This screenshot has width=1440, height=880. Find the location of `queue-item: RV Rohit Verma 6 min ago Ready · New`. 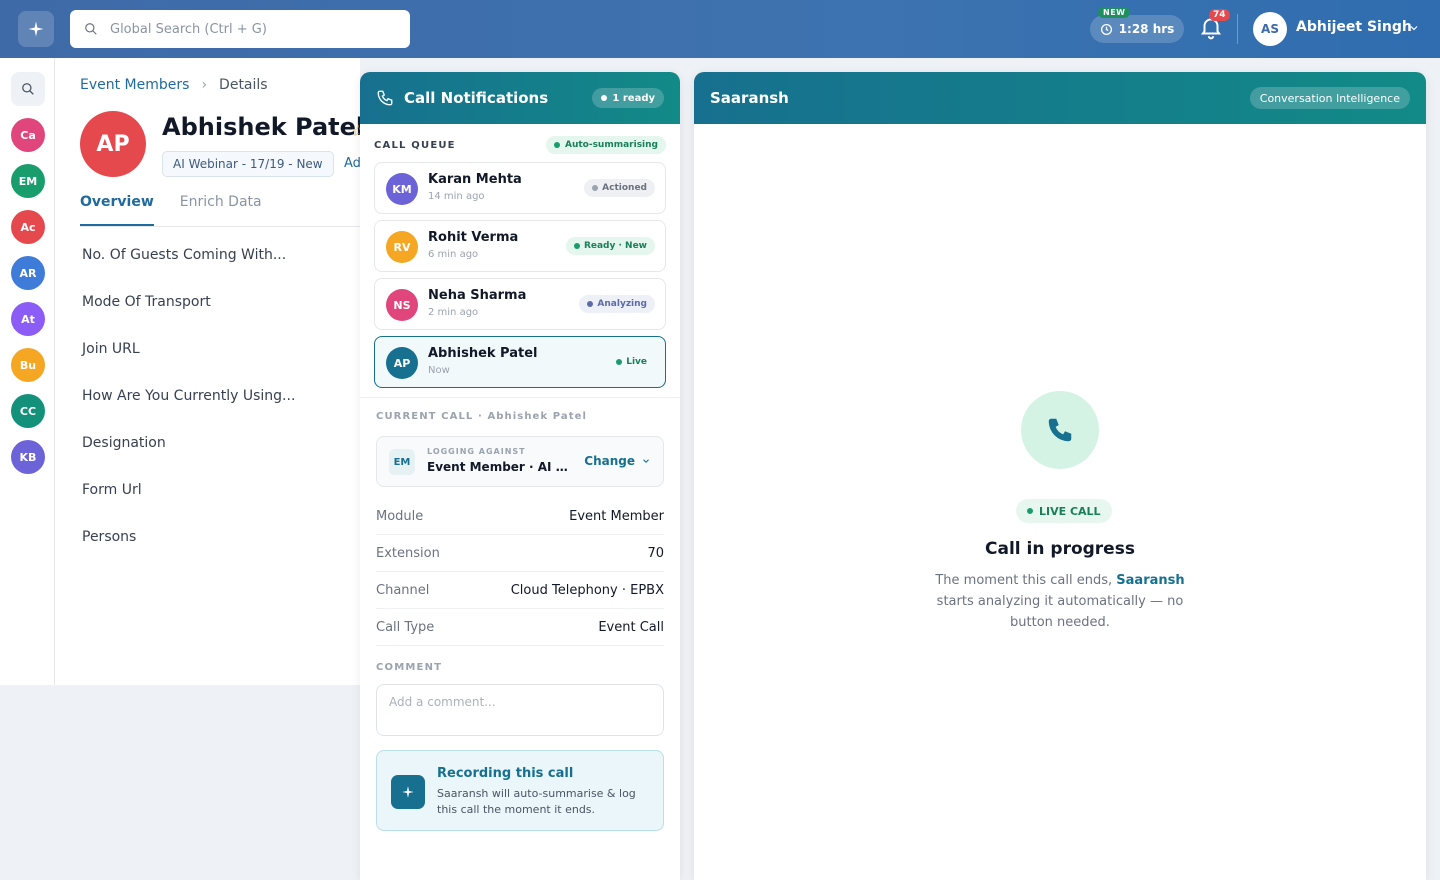

queue-item: RV Rohit Verma 6 min ago Ready · New is located at coordinates (520, 246).